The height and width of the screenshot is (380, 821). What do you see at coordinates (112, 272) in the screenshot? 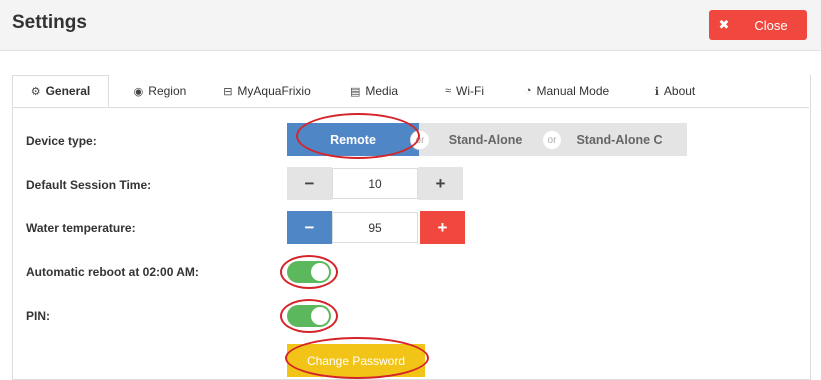
I see `auto-reboot-label: Automatic reboot at 02:00 AM:` at bounding box center [112, 272].